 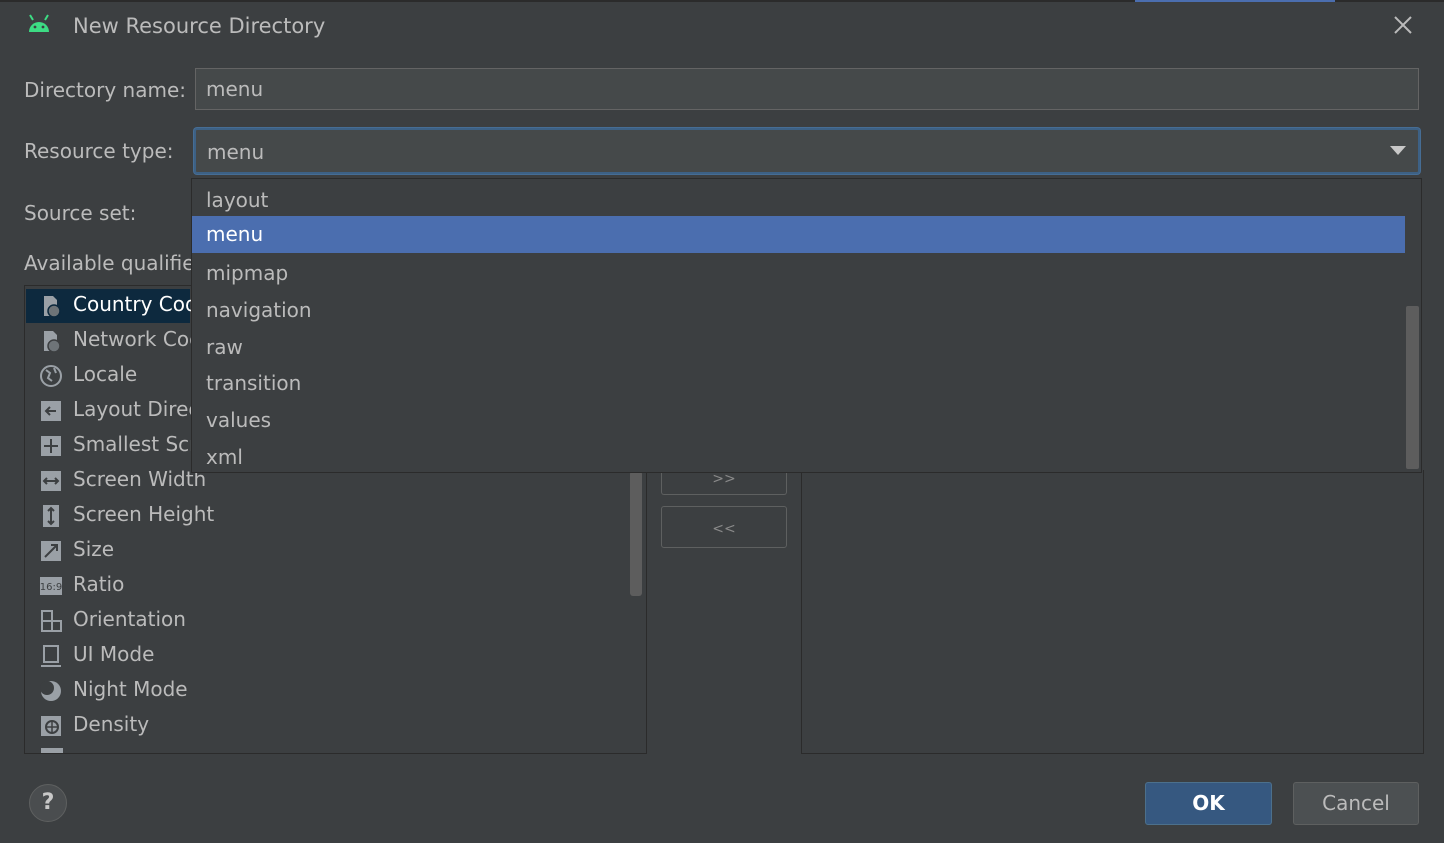 I want to click on screen-width-icon, so click(x=51, y=481).